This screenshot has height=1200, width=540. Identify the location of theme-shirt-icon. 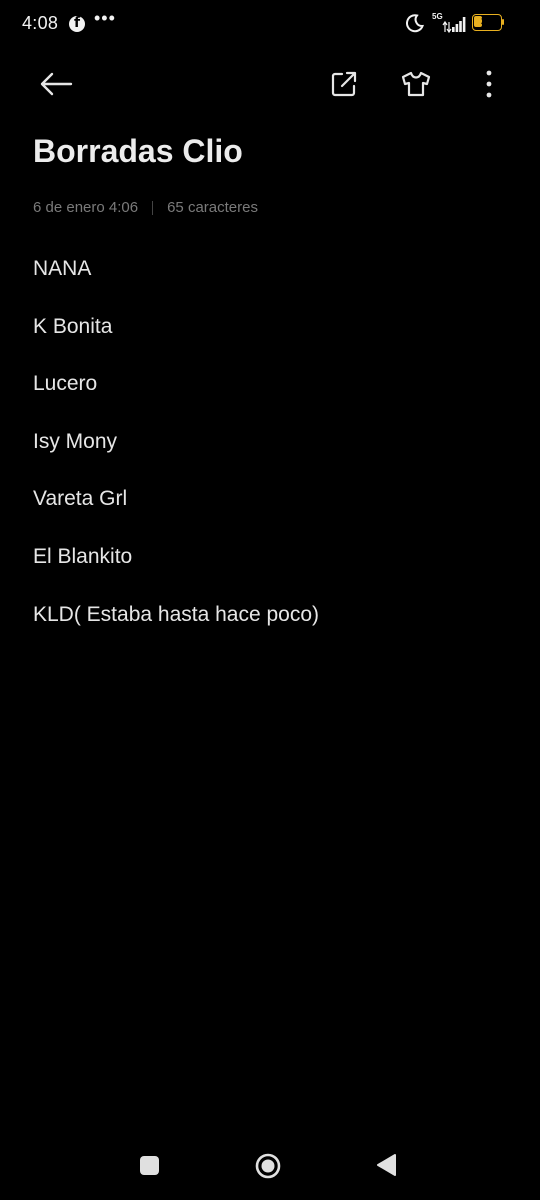
(416, 84).